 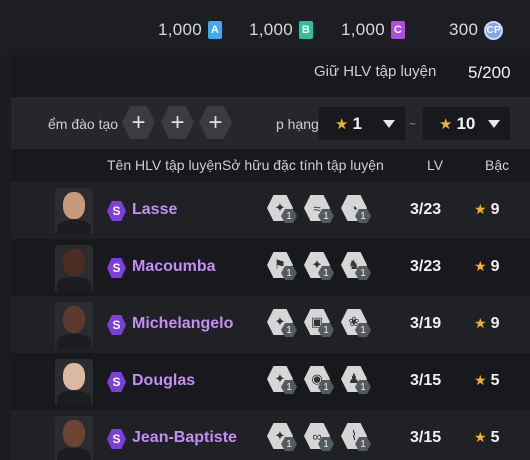 I want to click on table-row: S Macoumba ⚑ 1 ✦ 1 ♞ 1 3/23 ★ 9, so click(x=270, y=267).